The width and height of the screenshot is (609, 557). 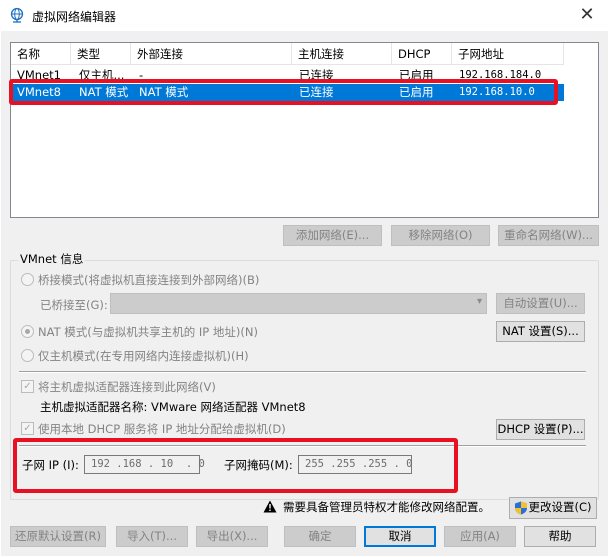 What do you see at coordinates (440, 235) in the screenshot?
I see `remove-network-button: 移除网络(O)` at bounding box center [440, 235].